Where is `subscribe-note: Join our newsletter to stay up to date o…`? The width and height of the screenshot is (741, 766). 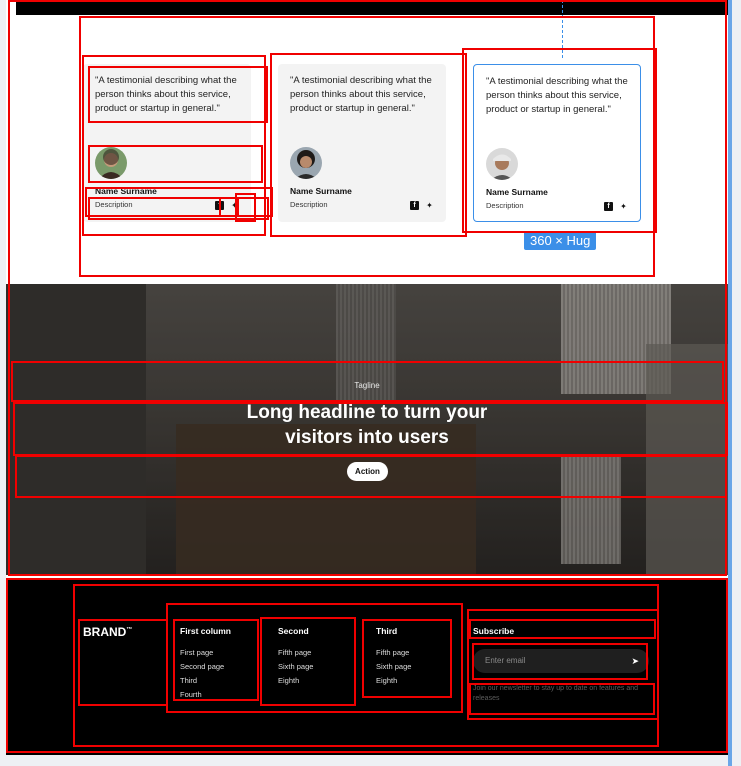
subscribe-note: Join our newsletter to stay up to date o… is located at coordinates (555, 693).